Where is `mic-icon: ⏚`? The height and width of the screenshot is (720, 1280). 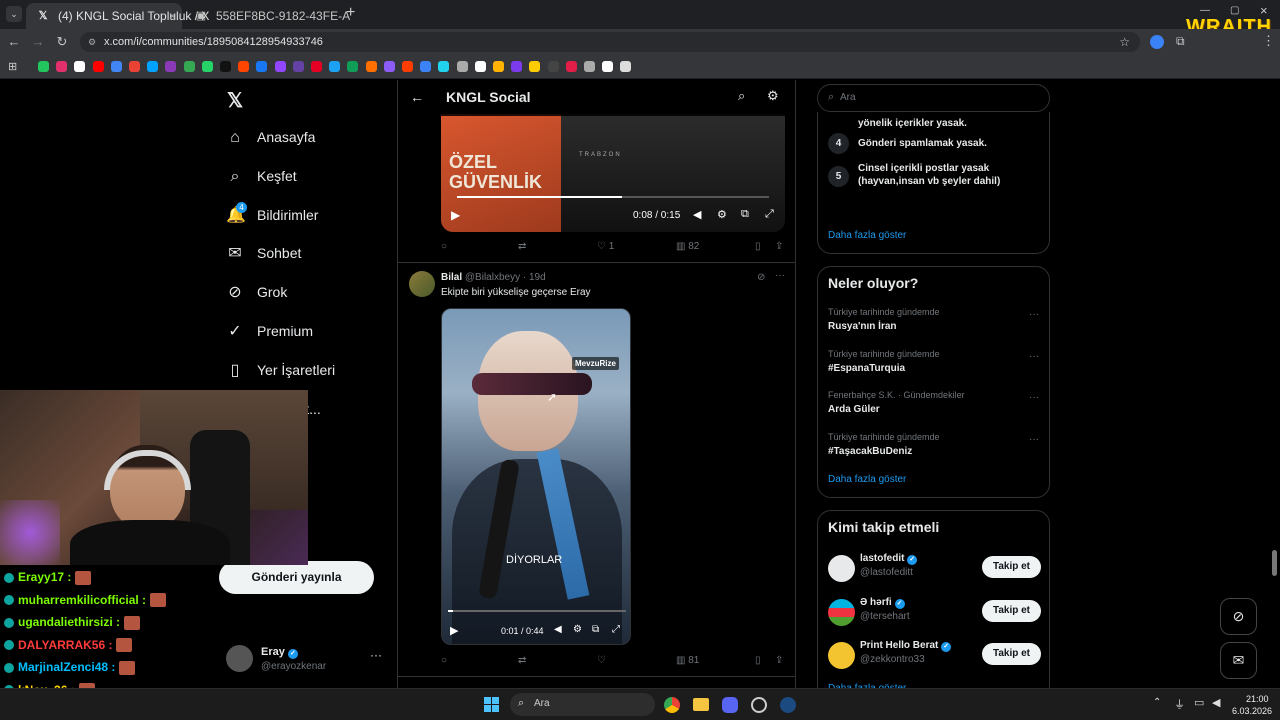
mic-icon: ⏚ is located at coordinates (1179, 704).